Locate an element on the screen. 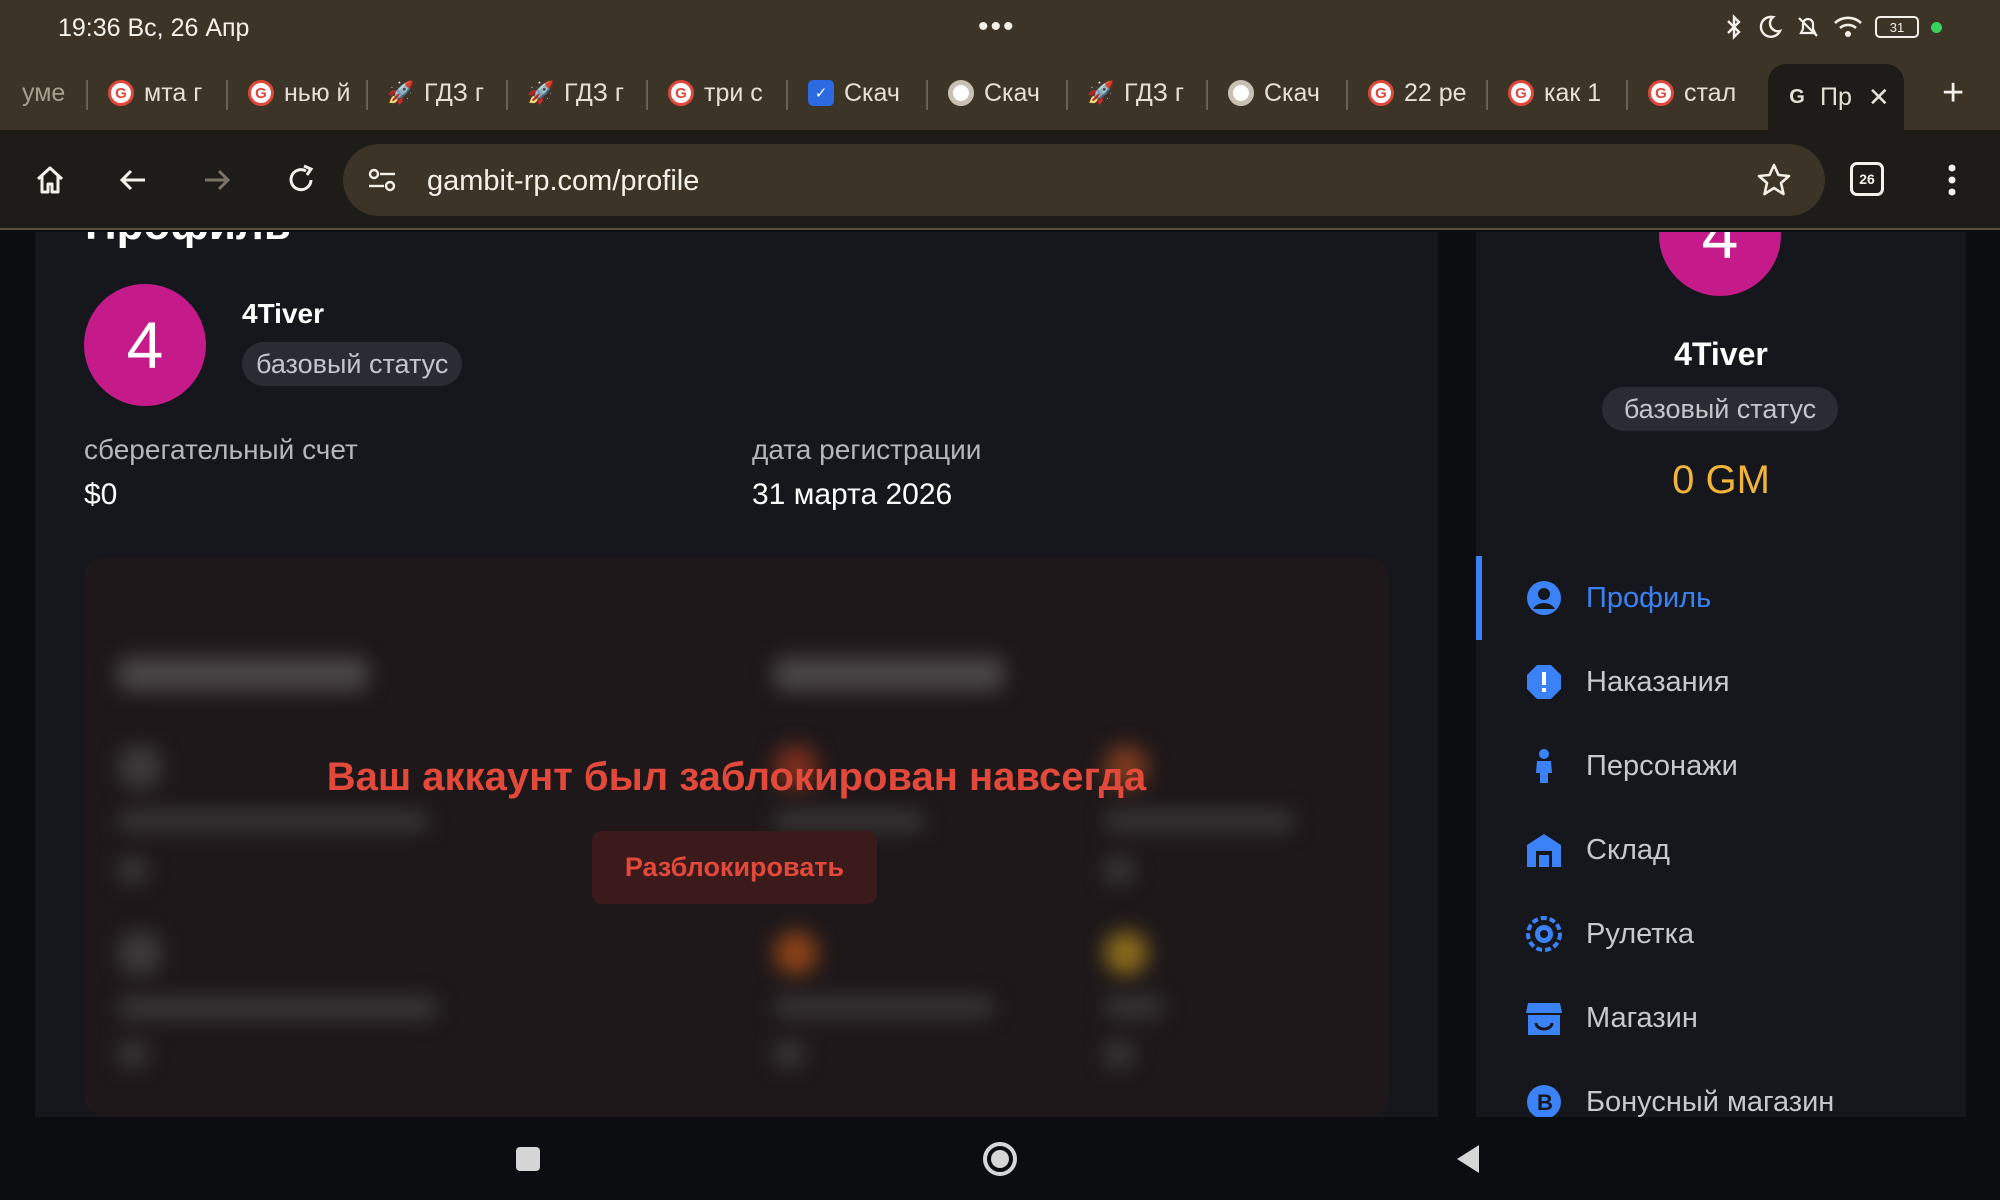  tab-label: Пр is located at coordinates (1836, 96).